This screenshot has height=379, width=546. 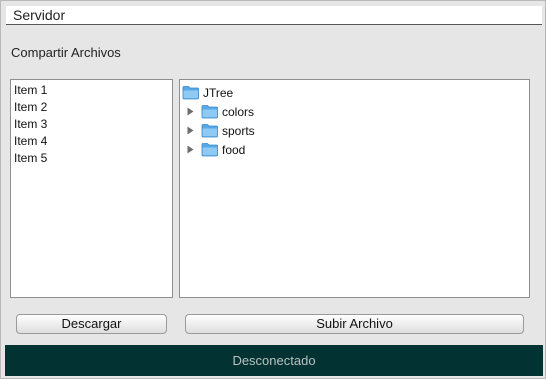 What do you see at coordinates (238, 111) in the screenshot?
I see `tree-node-label: colors` at bounding box center [238, 111].